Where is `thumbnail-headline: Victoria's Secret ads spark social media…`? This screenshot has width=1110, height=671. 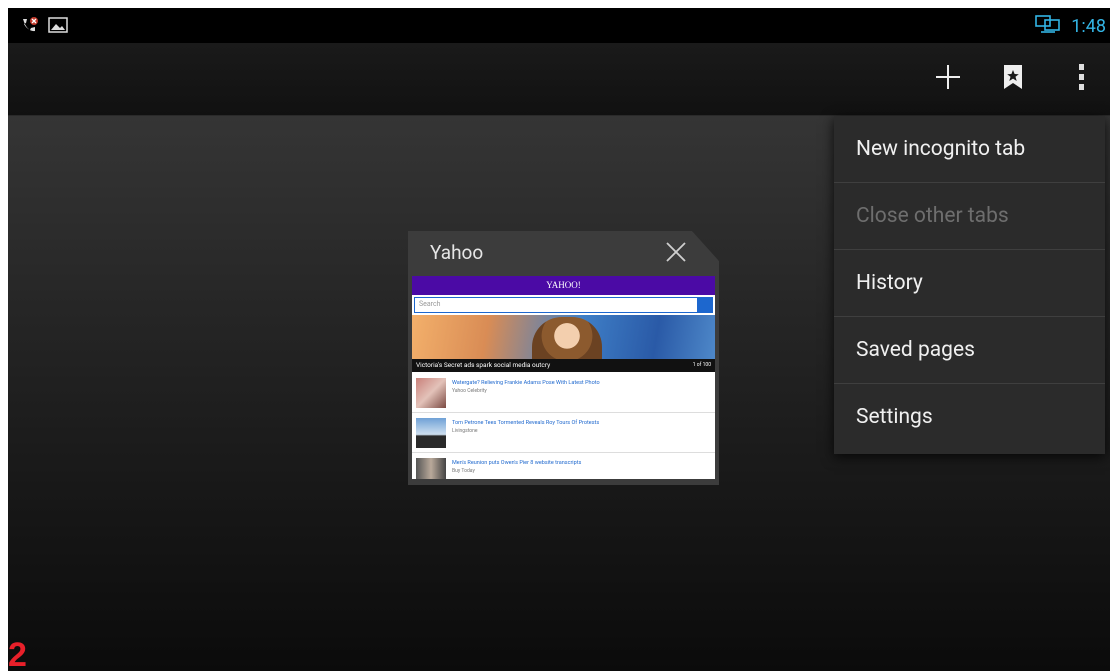 thumbnail-headline: Victoria's Secret ads spark social media… is located at coordinates (563, 365).